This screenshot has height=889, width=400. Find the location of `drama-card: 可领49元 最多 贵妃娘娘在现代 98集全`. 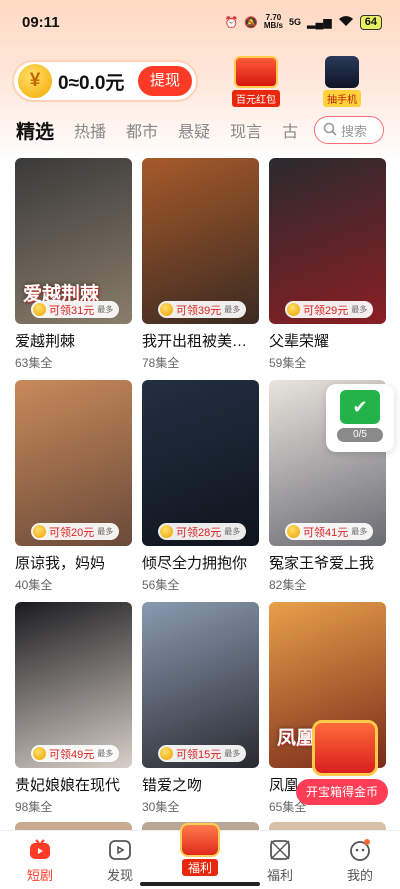

drama-card: 可领49元 最多 贵妃娘娘在现代 98集全 is located at coordinates (73, 713).